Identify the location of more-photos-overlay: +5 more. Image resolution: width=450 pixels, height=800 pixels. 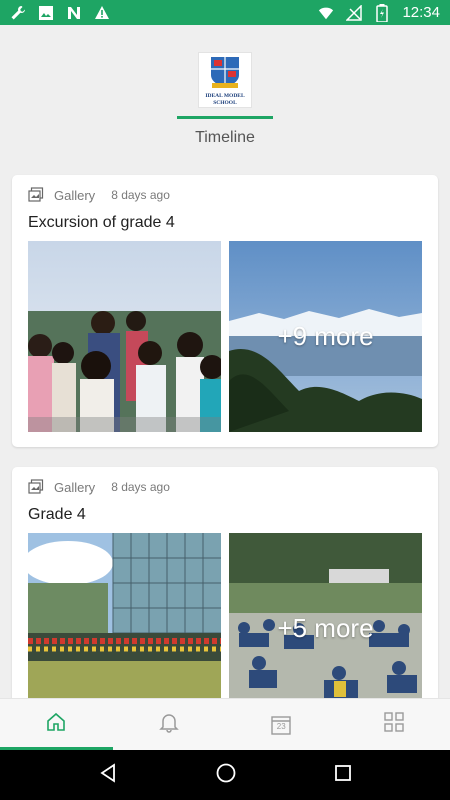
(325, 615).